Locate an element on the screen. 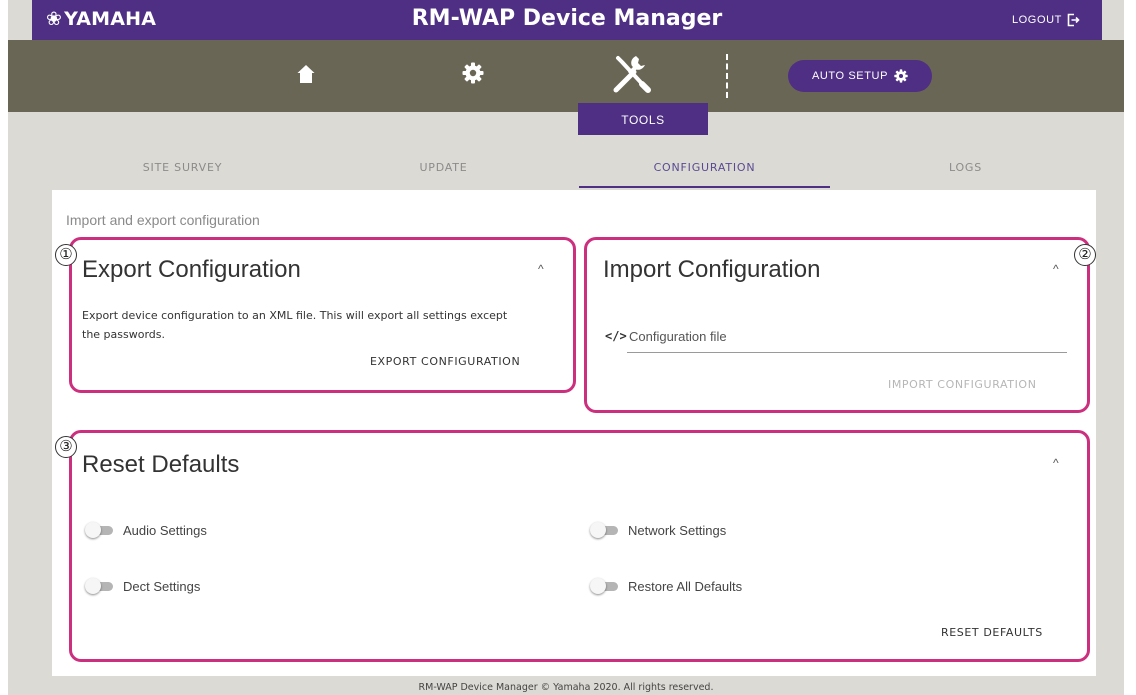 The image size is (1136, 695). auto-setup-button: AUTO SETUP is located at coordinates (860, 76).